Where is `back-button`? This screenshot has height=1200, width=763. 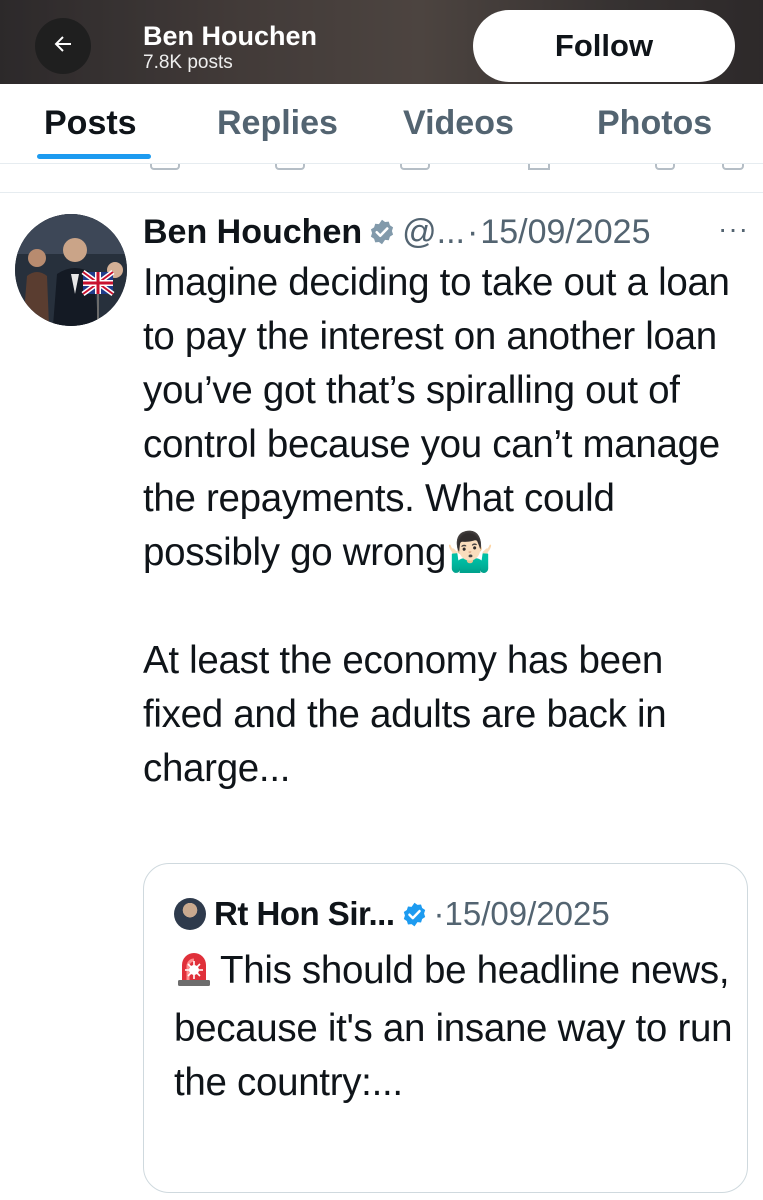
back-button is located at coordinates (63, 46).